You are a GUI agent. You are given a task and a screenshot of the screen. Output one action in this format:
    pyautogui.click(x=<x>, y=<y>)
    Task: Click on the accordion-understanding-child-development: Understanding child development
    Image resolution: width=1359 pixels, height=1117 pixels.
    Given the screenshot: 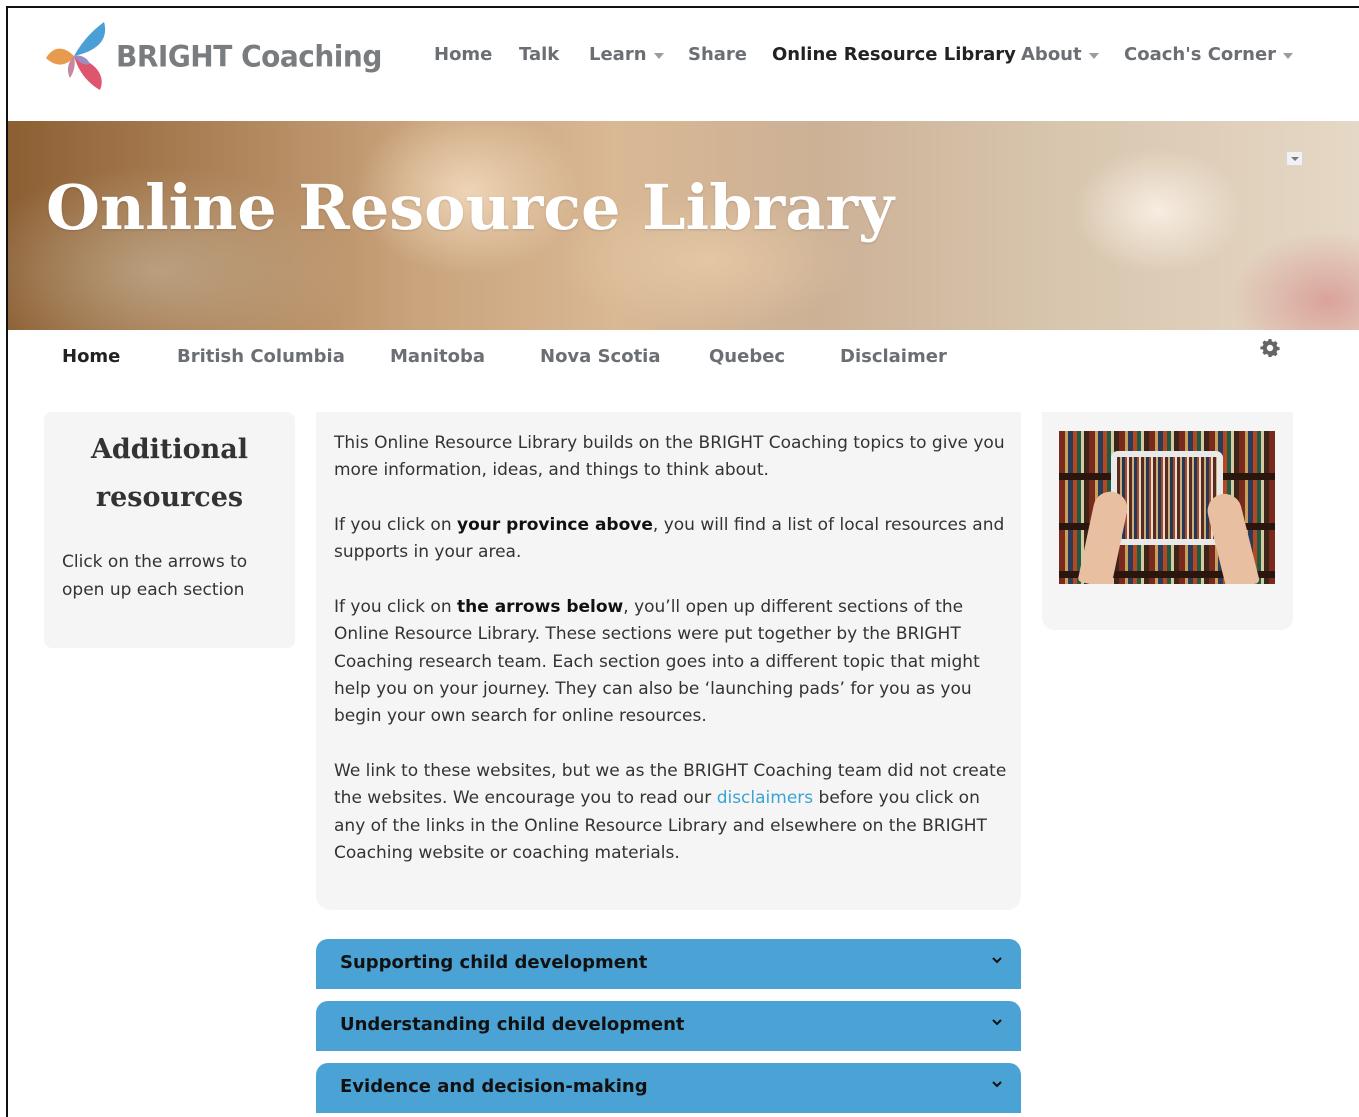 What is the action you would take?
    pyautogui.click(x=668, y=1026)
    